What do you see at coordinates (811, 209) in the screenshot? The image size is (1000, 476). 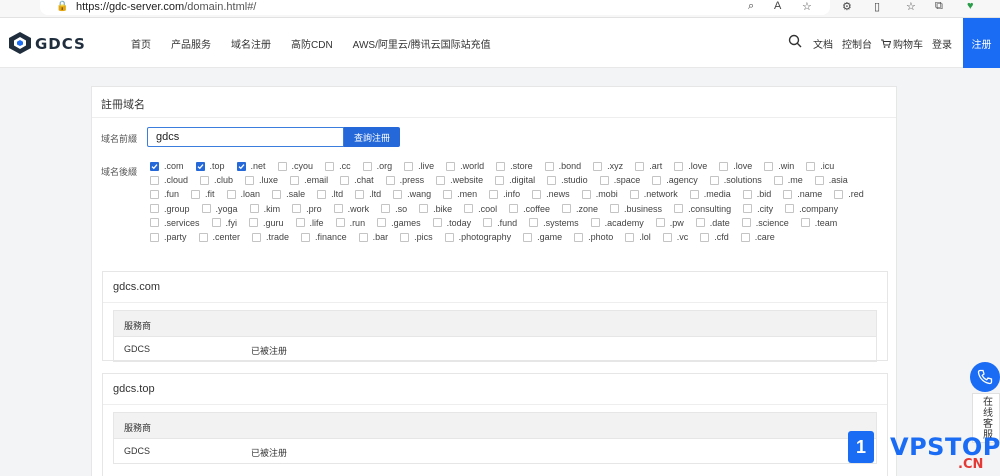 I see `tld-option: .company` at bounding box center [811, 209].